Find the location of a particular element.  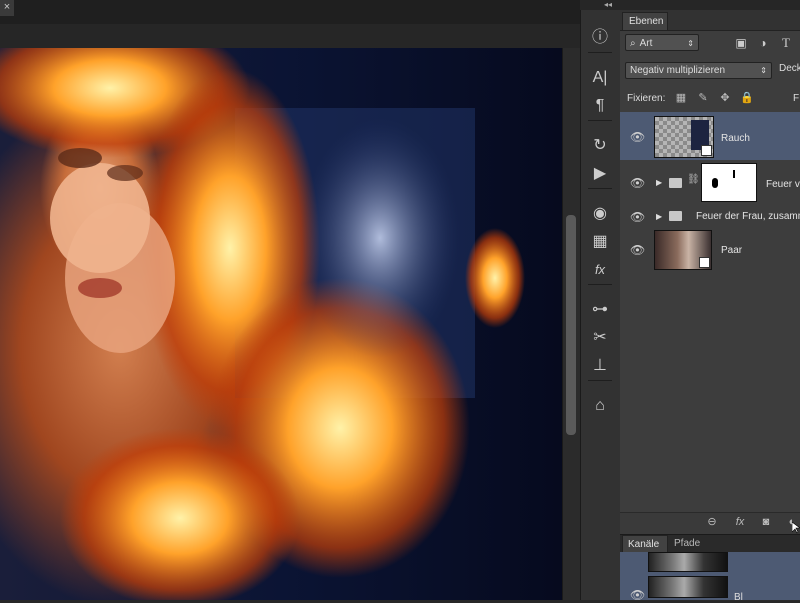

clone-source-icon: ⊥ is located at coordinates (600, 366).